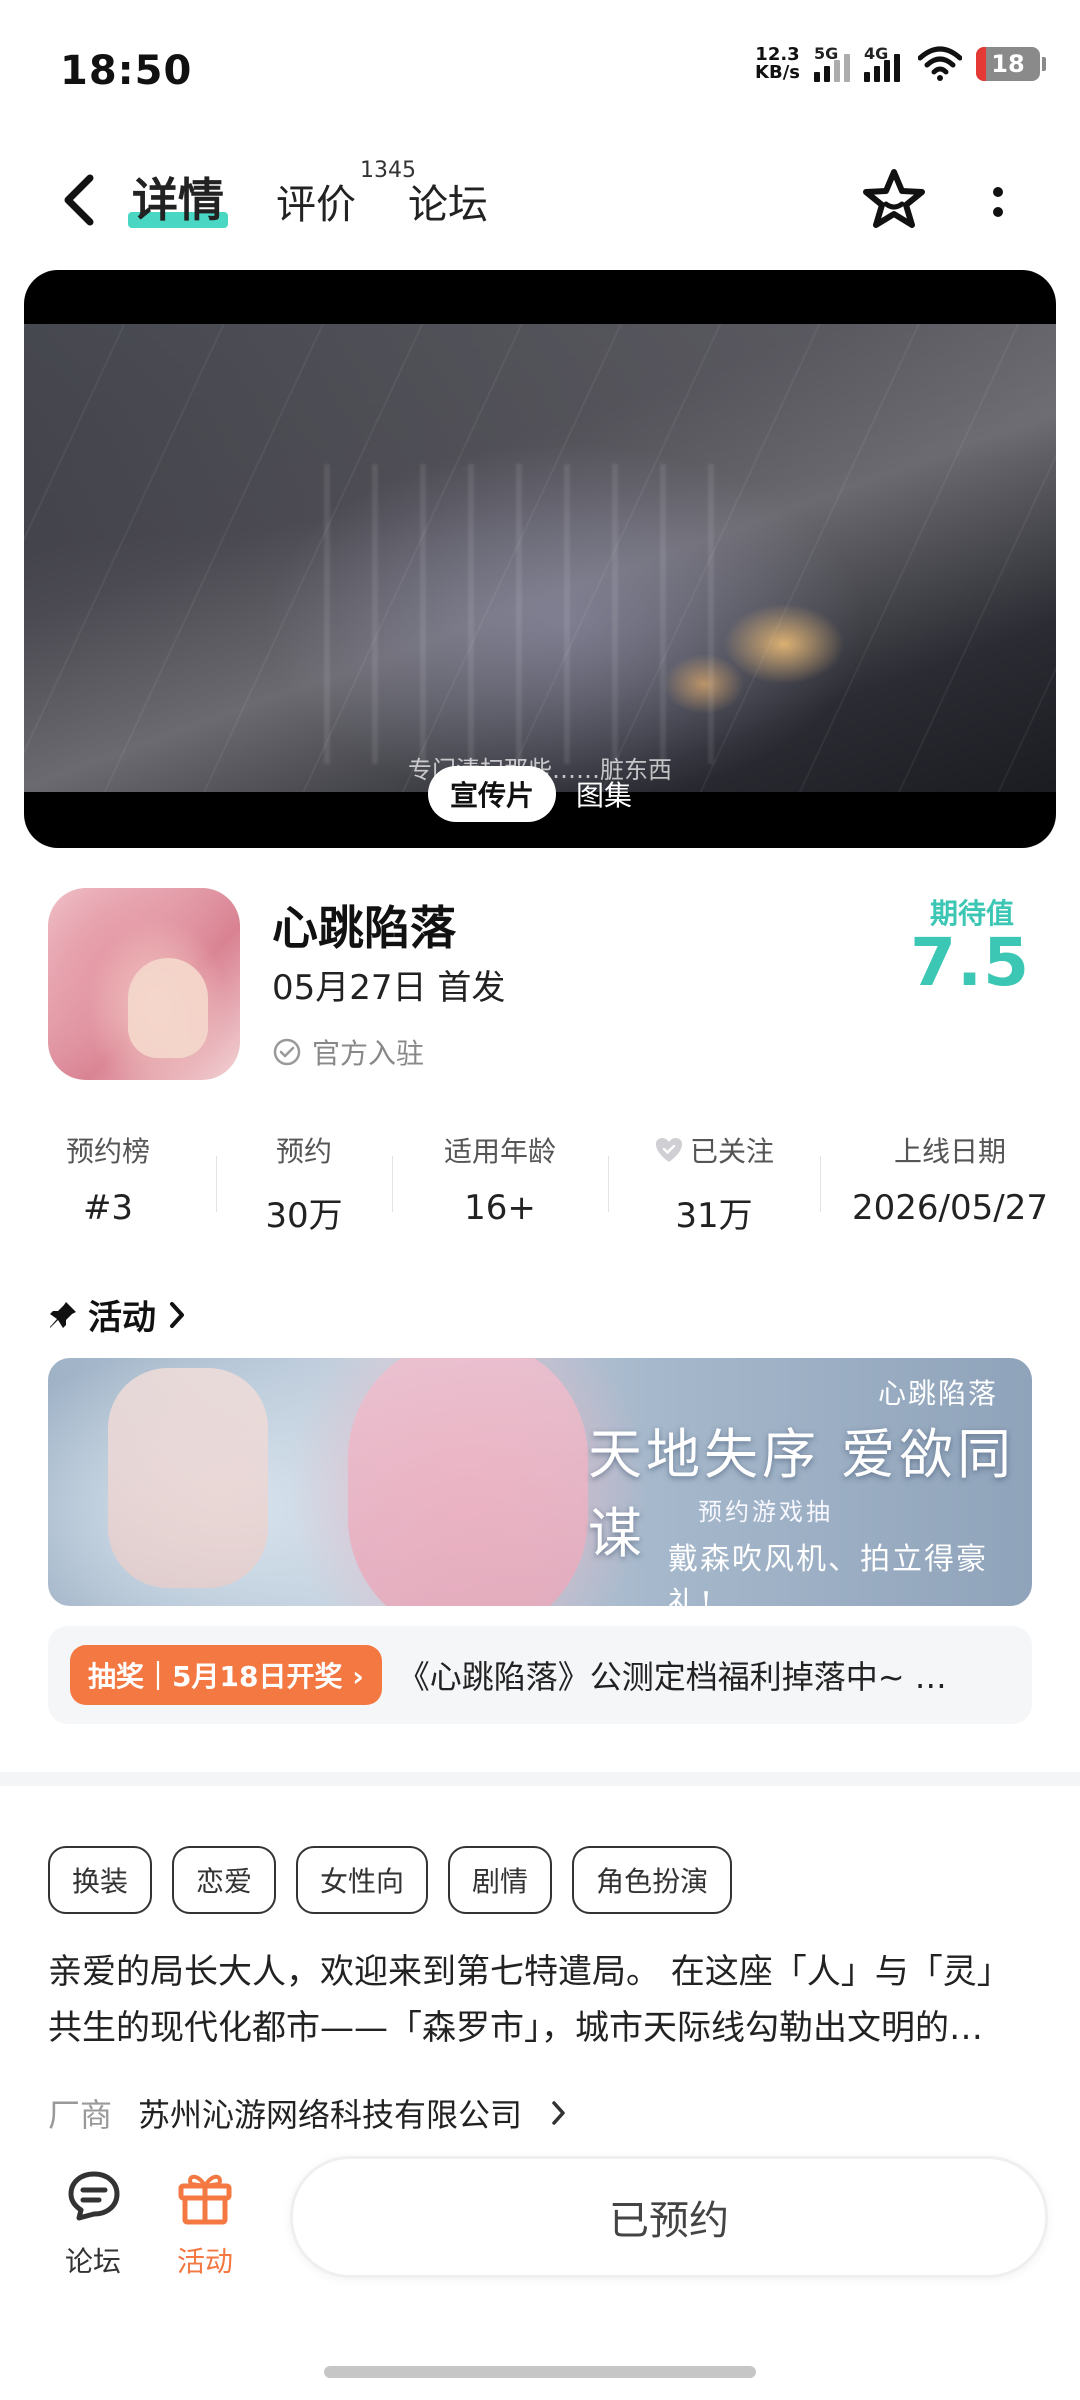  Describe the element at coordinates (94, 2196) in the screenshot. I see `chat-bubble-icon` at that location.